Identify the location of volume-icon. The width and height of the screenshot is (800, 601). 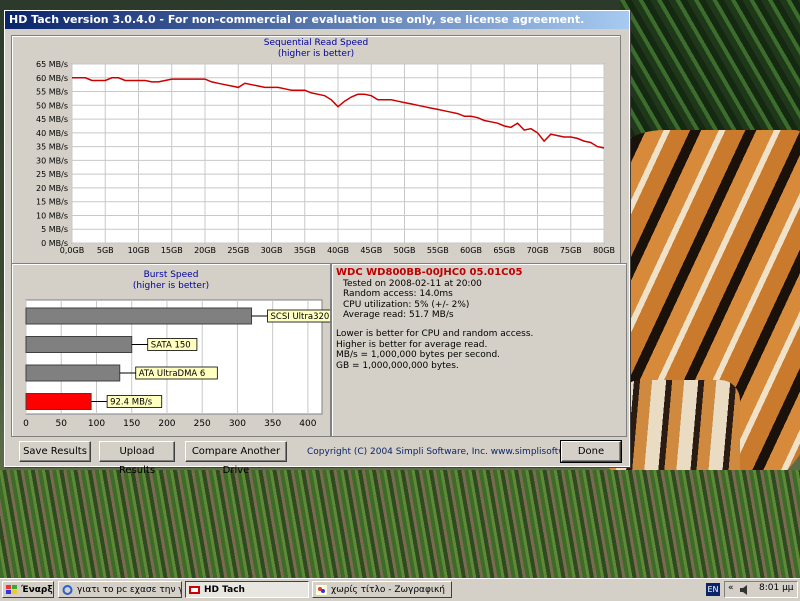
(745, 590).